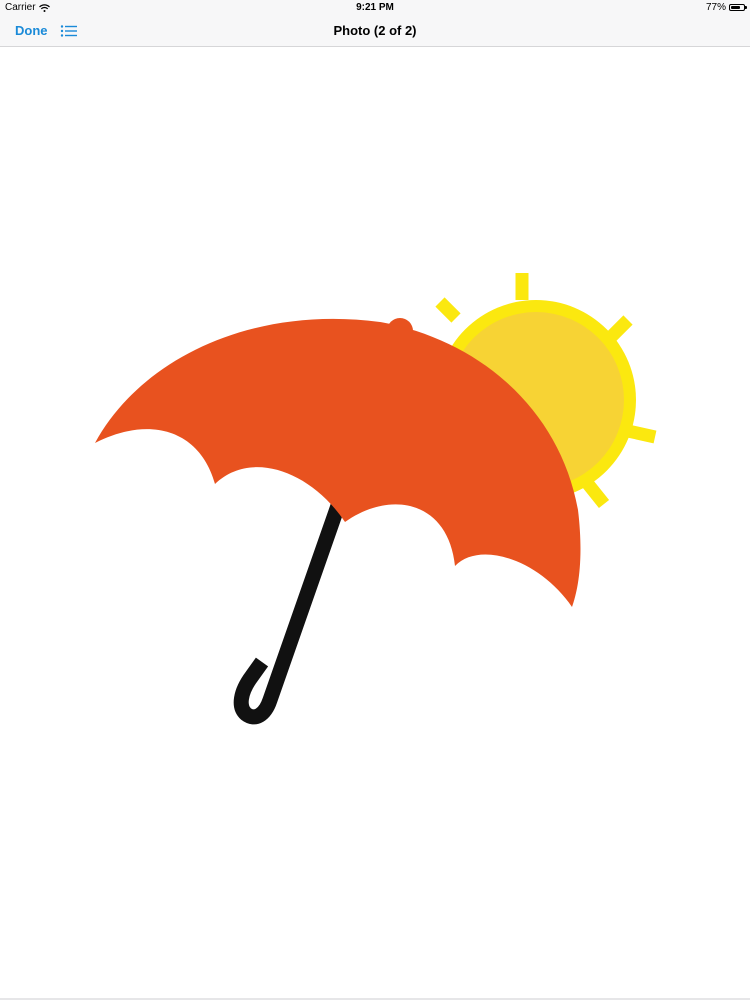 This screenshot has width=750, height=1003. I want to click on battery-icon, so click(738, 7).